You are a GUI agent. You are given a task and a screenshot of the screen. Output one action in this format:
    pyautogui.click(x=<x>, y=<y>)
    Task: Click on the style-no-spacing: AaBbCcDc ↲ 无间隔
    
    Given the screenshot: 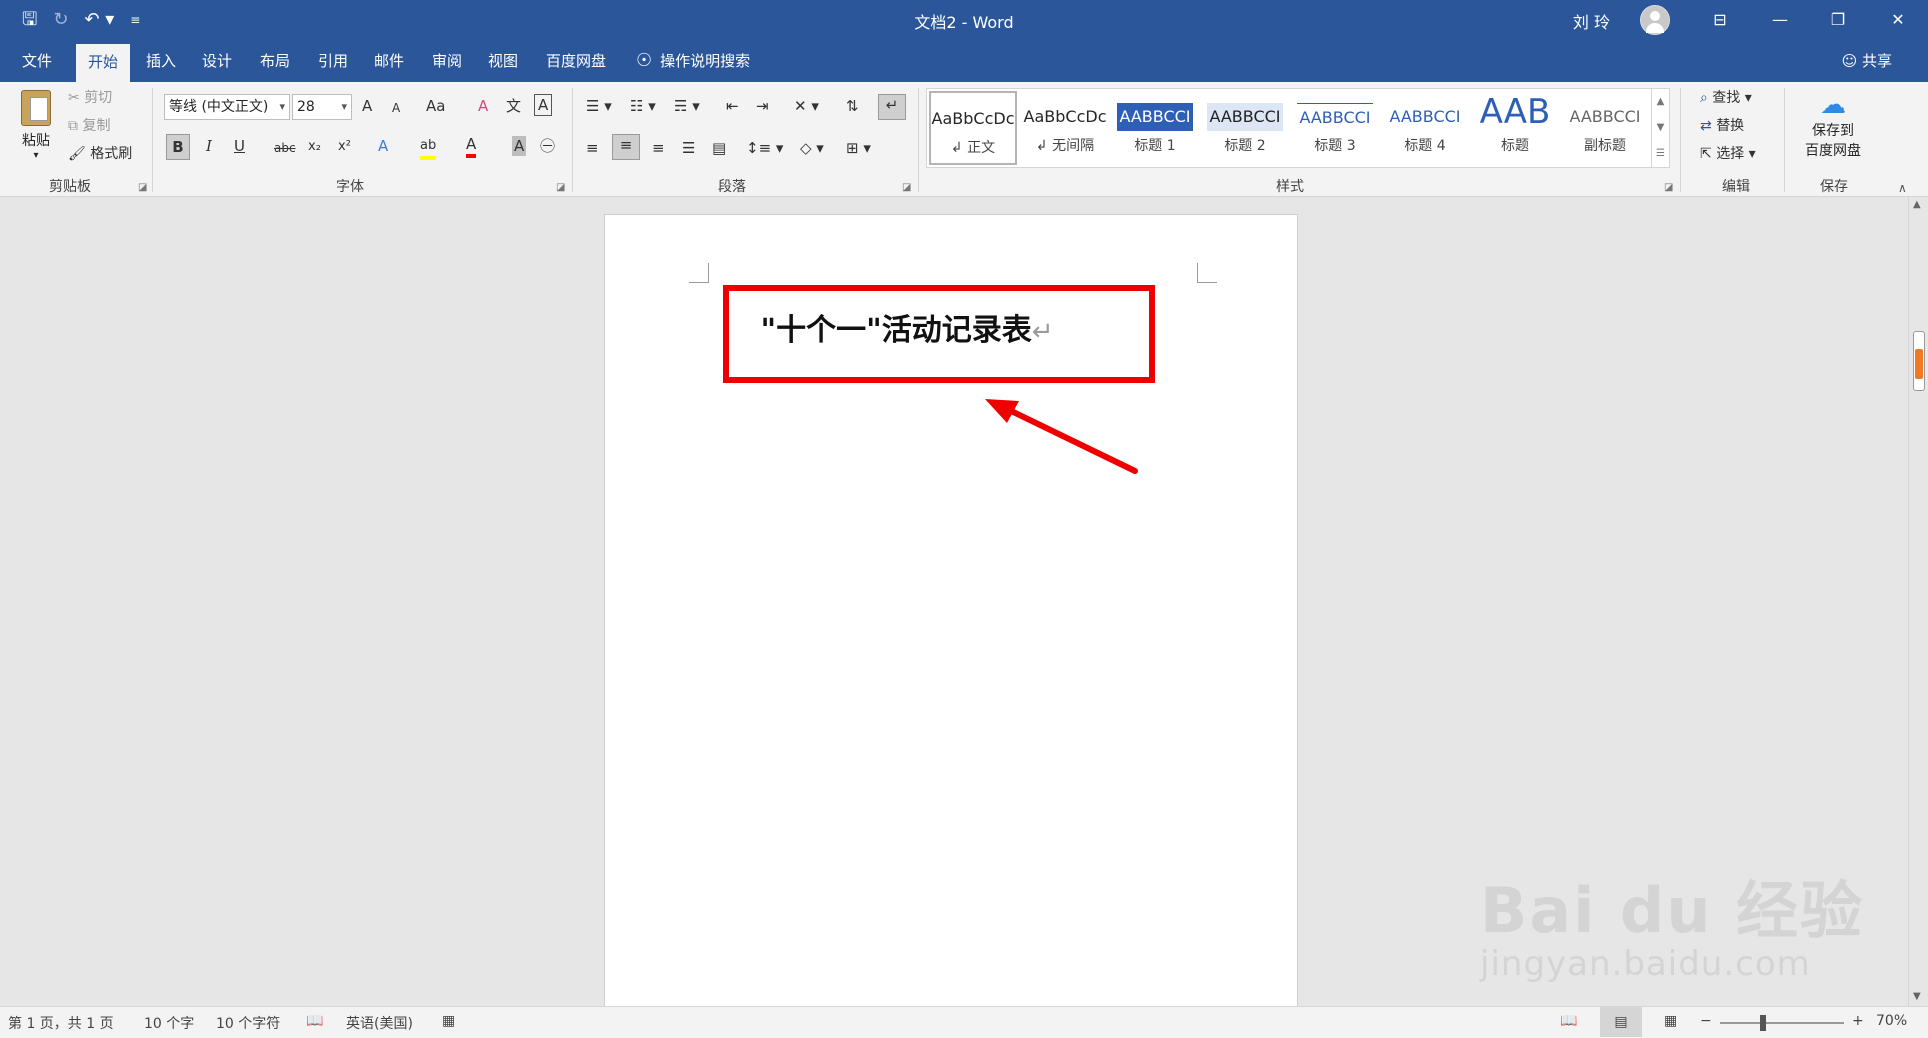 What is the action you would take?
    pyautogui.click(x=1065, y=128)
    